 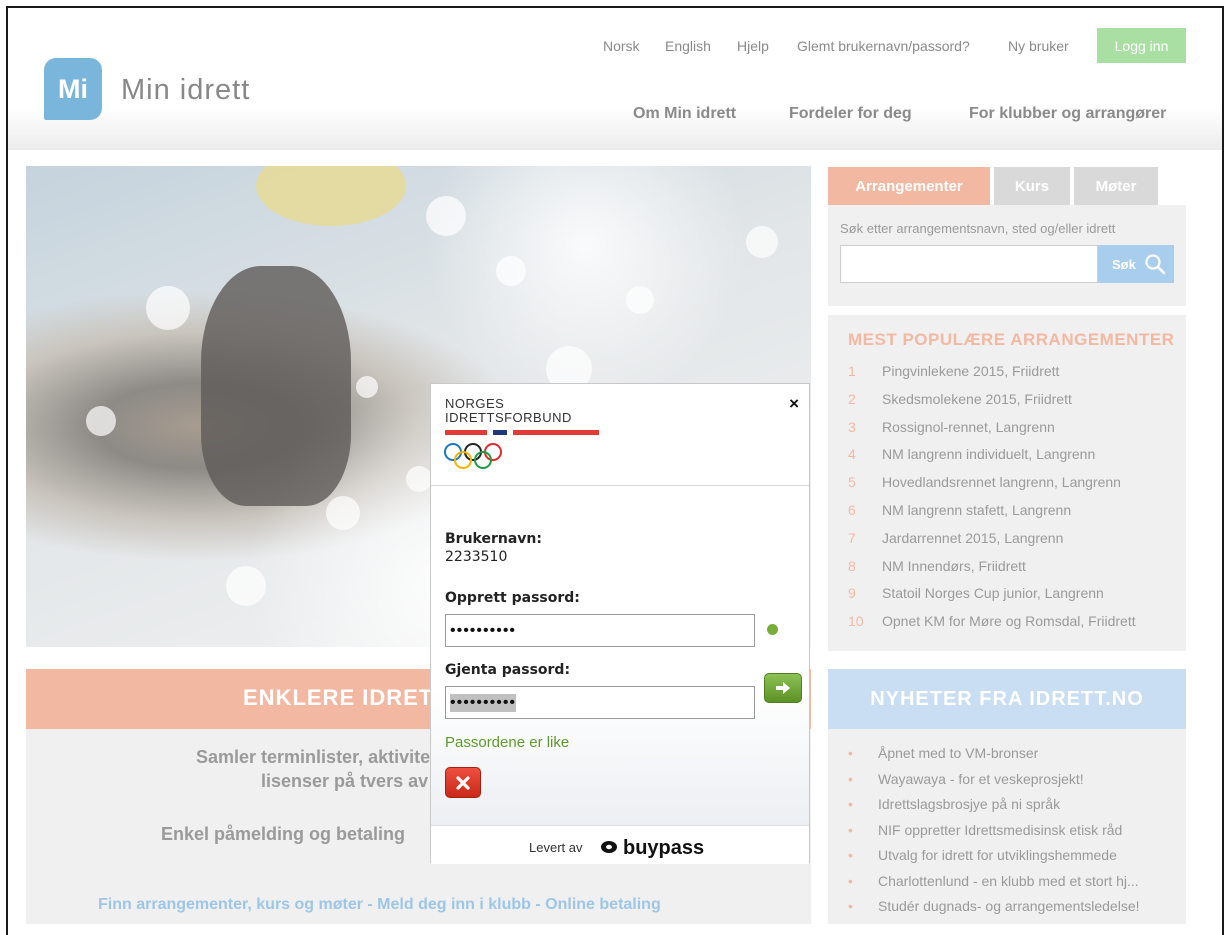 I want to click on provided-by-text: Levert av, so click(x=556, y=847).